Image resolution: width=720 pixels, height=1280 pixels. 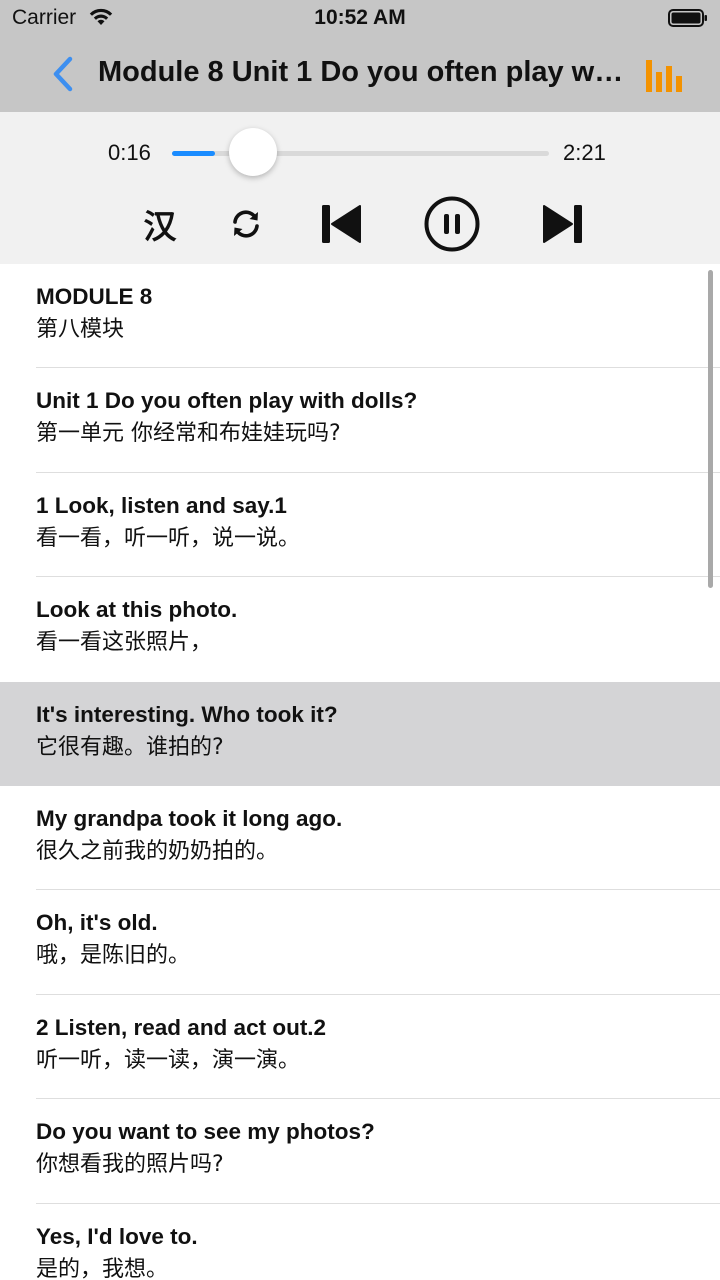 I want to click on list-item: My grandpa took it long ago. 很久之前我的奶奶拍的。, so click(x=360, y=838).